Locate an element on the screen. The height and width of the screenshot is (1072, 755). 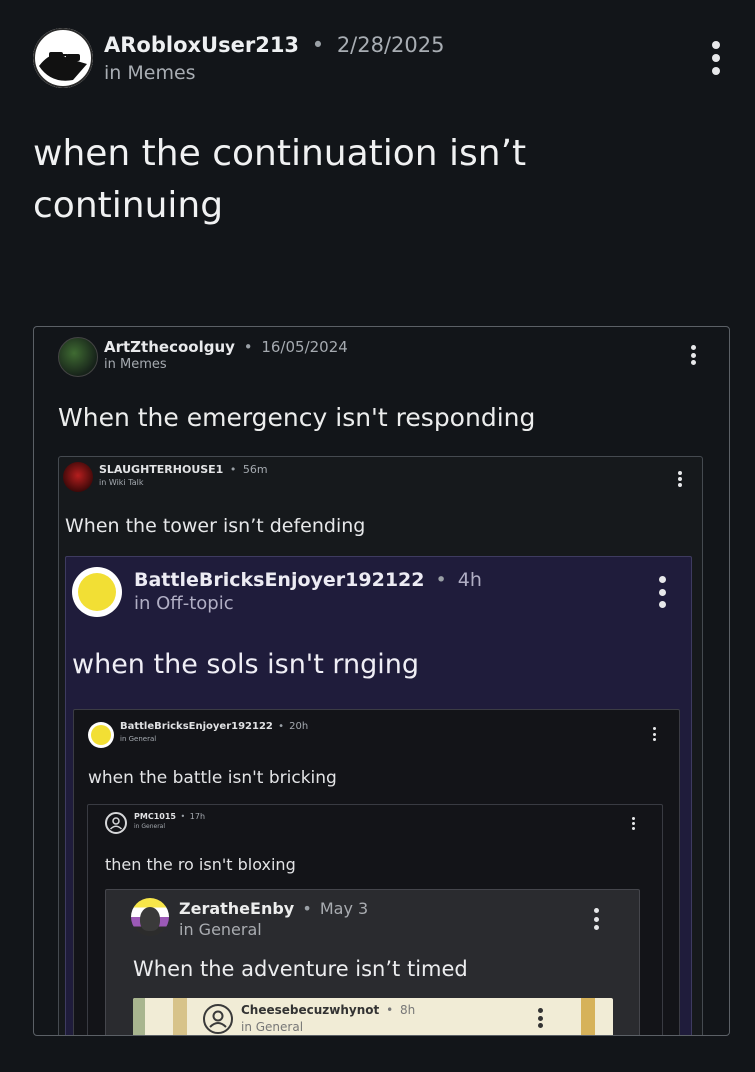
embedded-post-7: Cheesebecuzwhynot • 8h in General is located at coordinates (373, 1016).